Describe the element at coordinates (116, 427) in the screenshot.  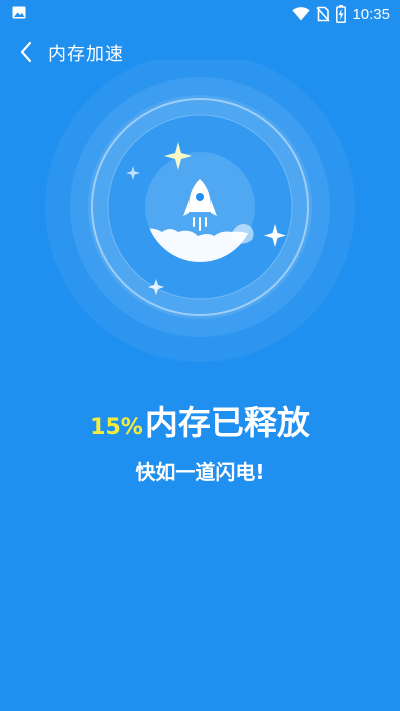
I see `released-percent: 15%` at that location.